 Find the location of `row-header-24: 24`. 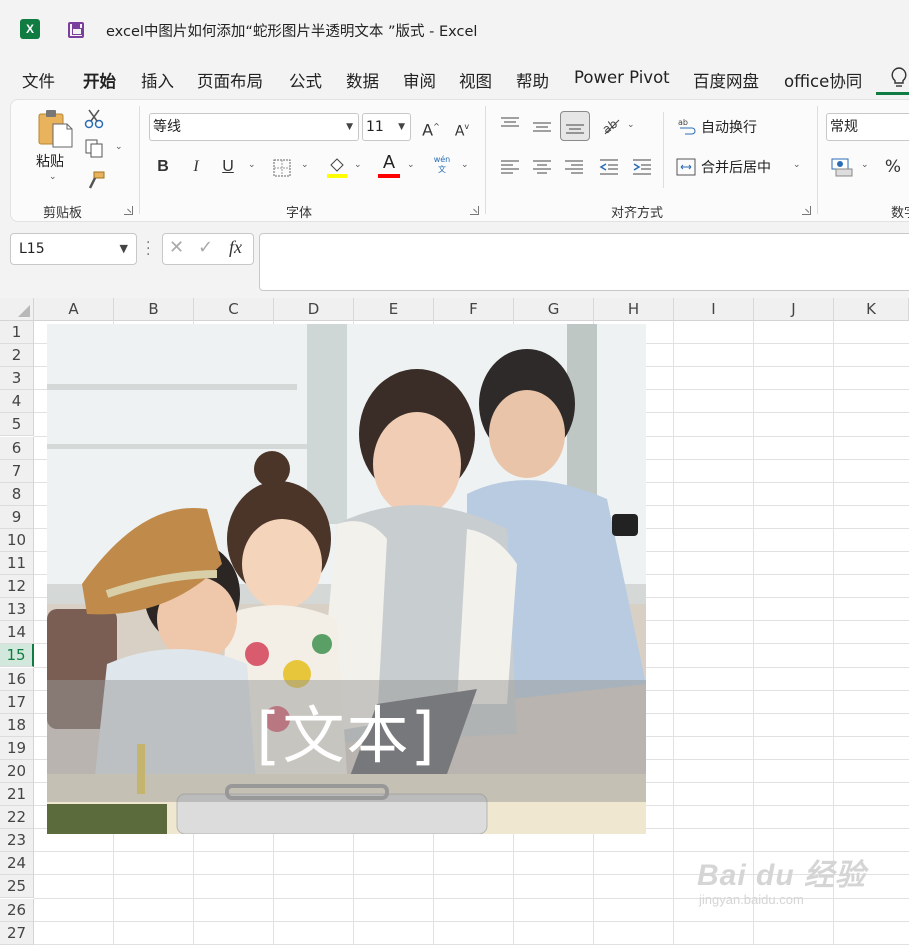

row-header-24: 24 is located at coordinates (17, 864).